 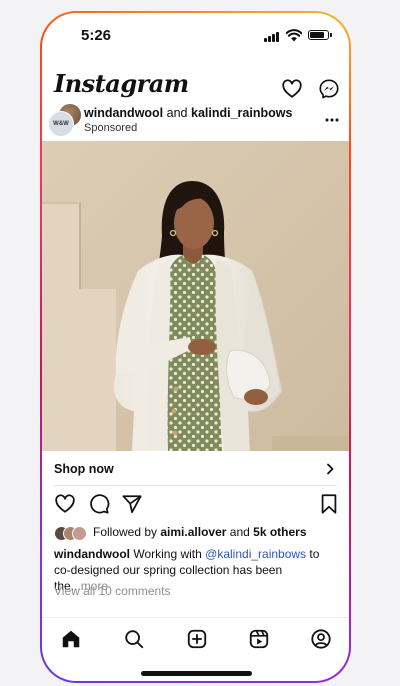 I want to click on bookmark-icon, so click(x=329, y=504).